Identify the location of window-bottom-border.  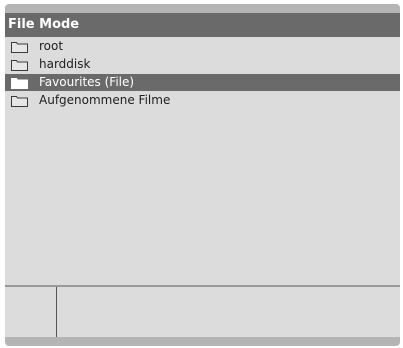
(202, 341).